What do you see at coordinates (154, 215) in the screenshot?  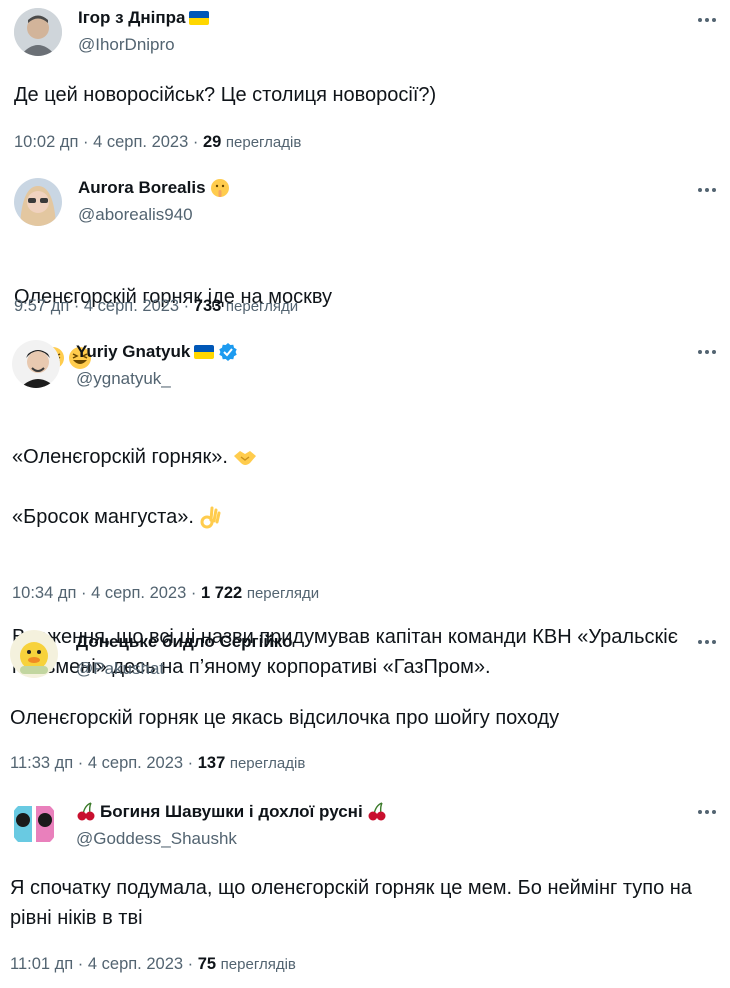 I see `username: @aborealis940` at bounding box center [154, 215].